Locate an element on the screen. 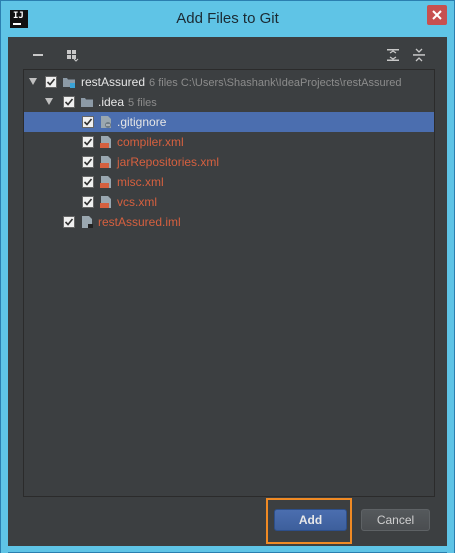  minus-icon is located at coordinates (38, 55).